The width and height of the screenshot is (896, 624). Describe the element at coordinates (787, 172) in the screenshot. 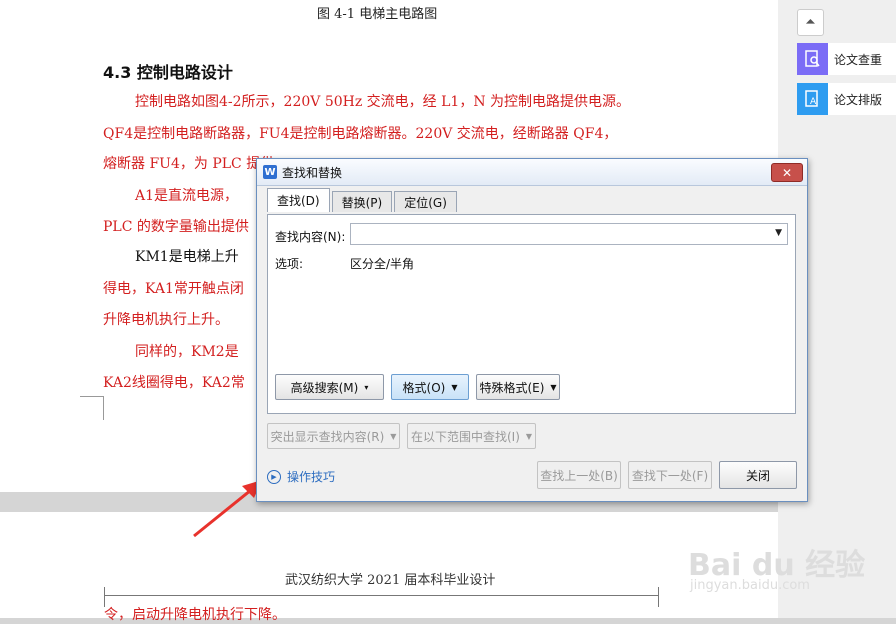

I see `dialog-close-icon: ✕` at that location.